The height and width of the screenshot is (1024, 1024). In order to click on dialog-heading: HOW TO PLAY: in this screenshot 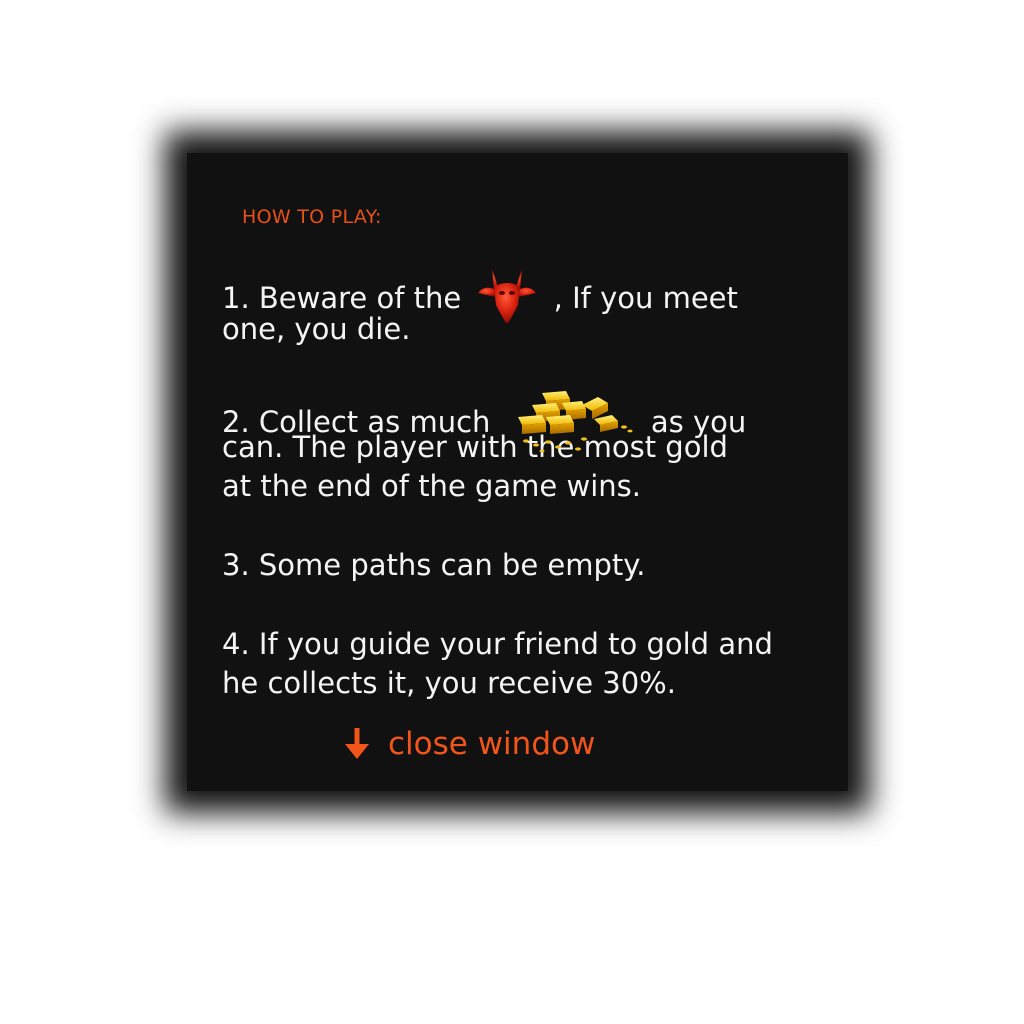, I will do `click(312, 217)`.